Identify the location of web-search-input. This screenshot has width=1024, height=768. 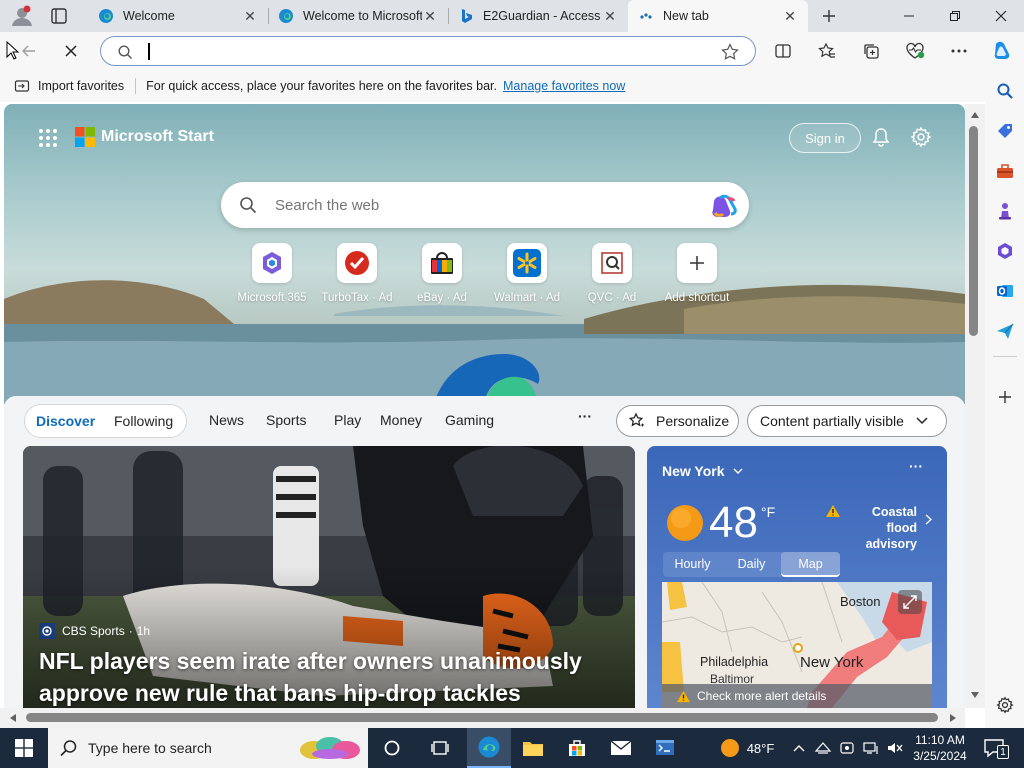
(485, 205).